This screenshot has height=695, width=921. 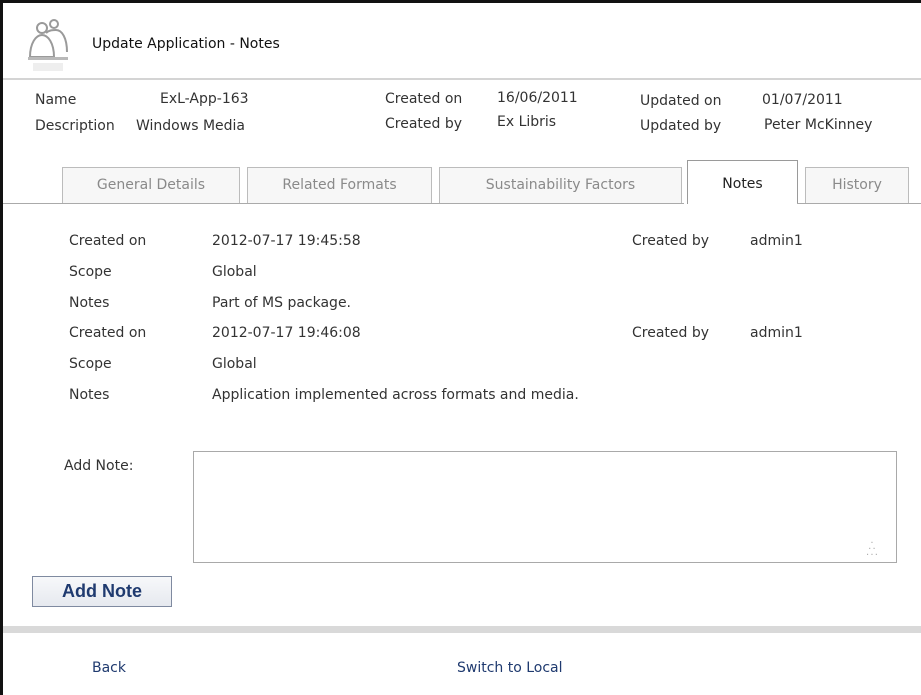 I want to click on description-value: Windows Media, so click(x=190, y=126).